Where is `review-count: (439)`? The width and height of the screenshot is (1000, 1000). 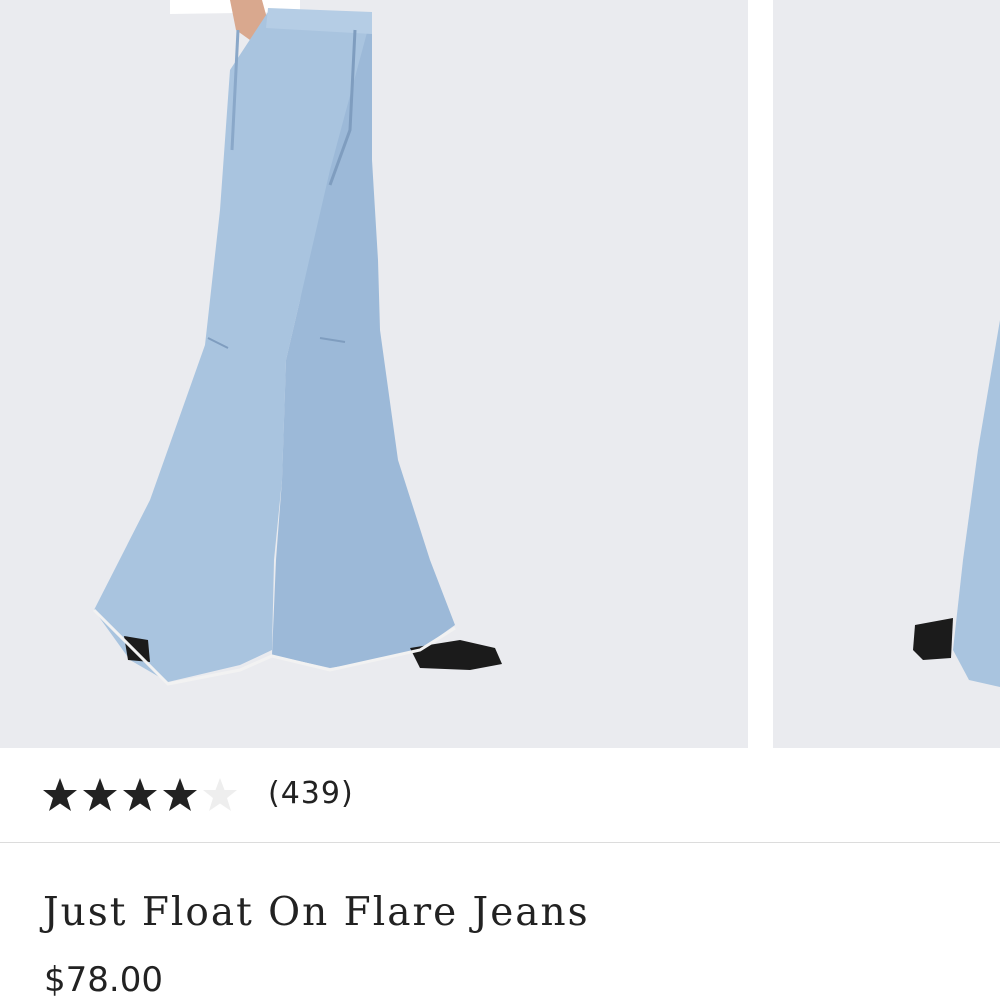 review-count: (439) is located at coordinates (311, 793).